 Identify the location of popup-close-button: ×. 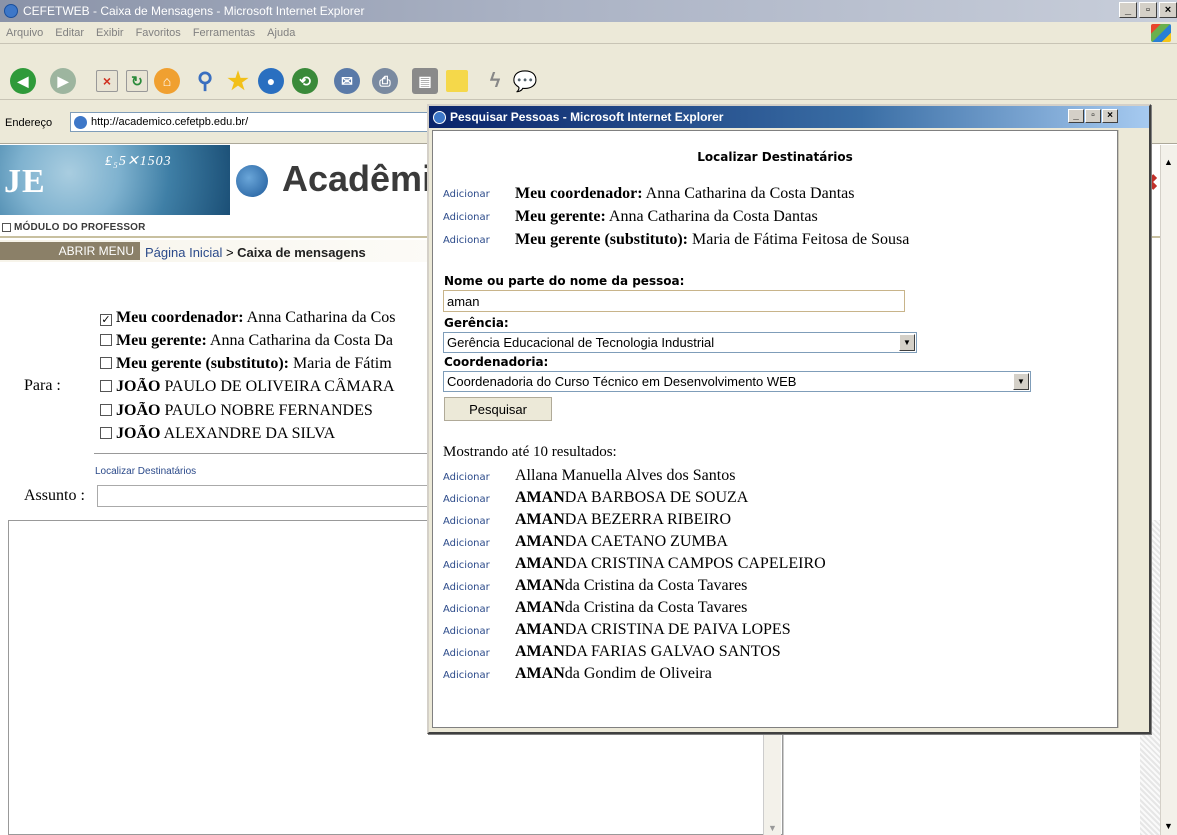
(1110, 116).